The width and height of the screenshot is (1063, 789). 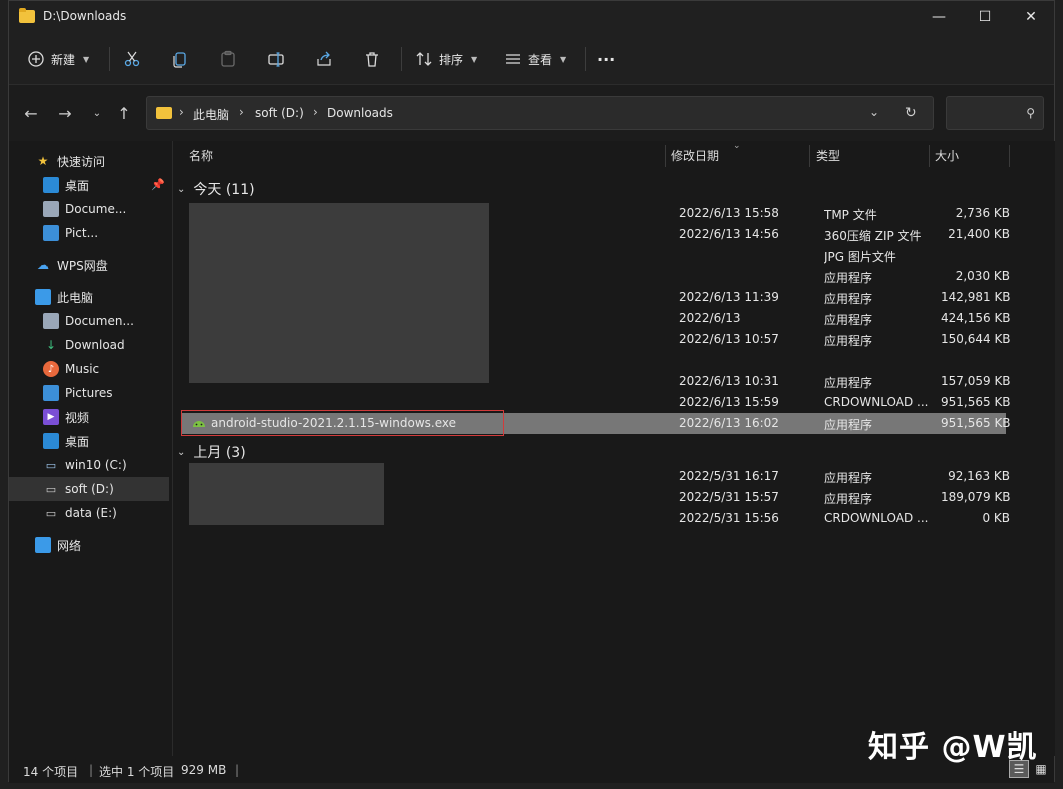 I want to click on cell-size: 92,163 KB, so click(x=979, y=476).